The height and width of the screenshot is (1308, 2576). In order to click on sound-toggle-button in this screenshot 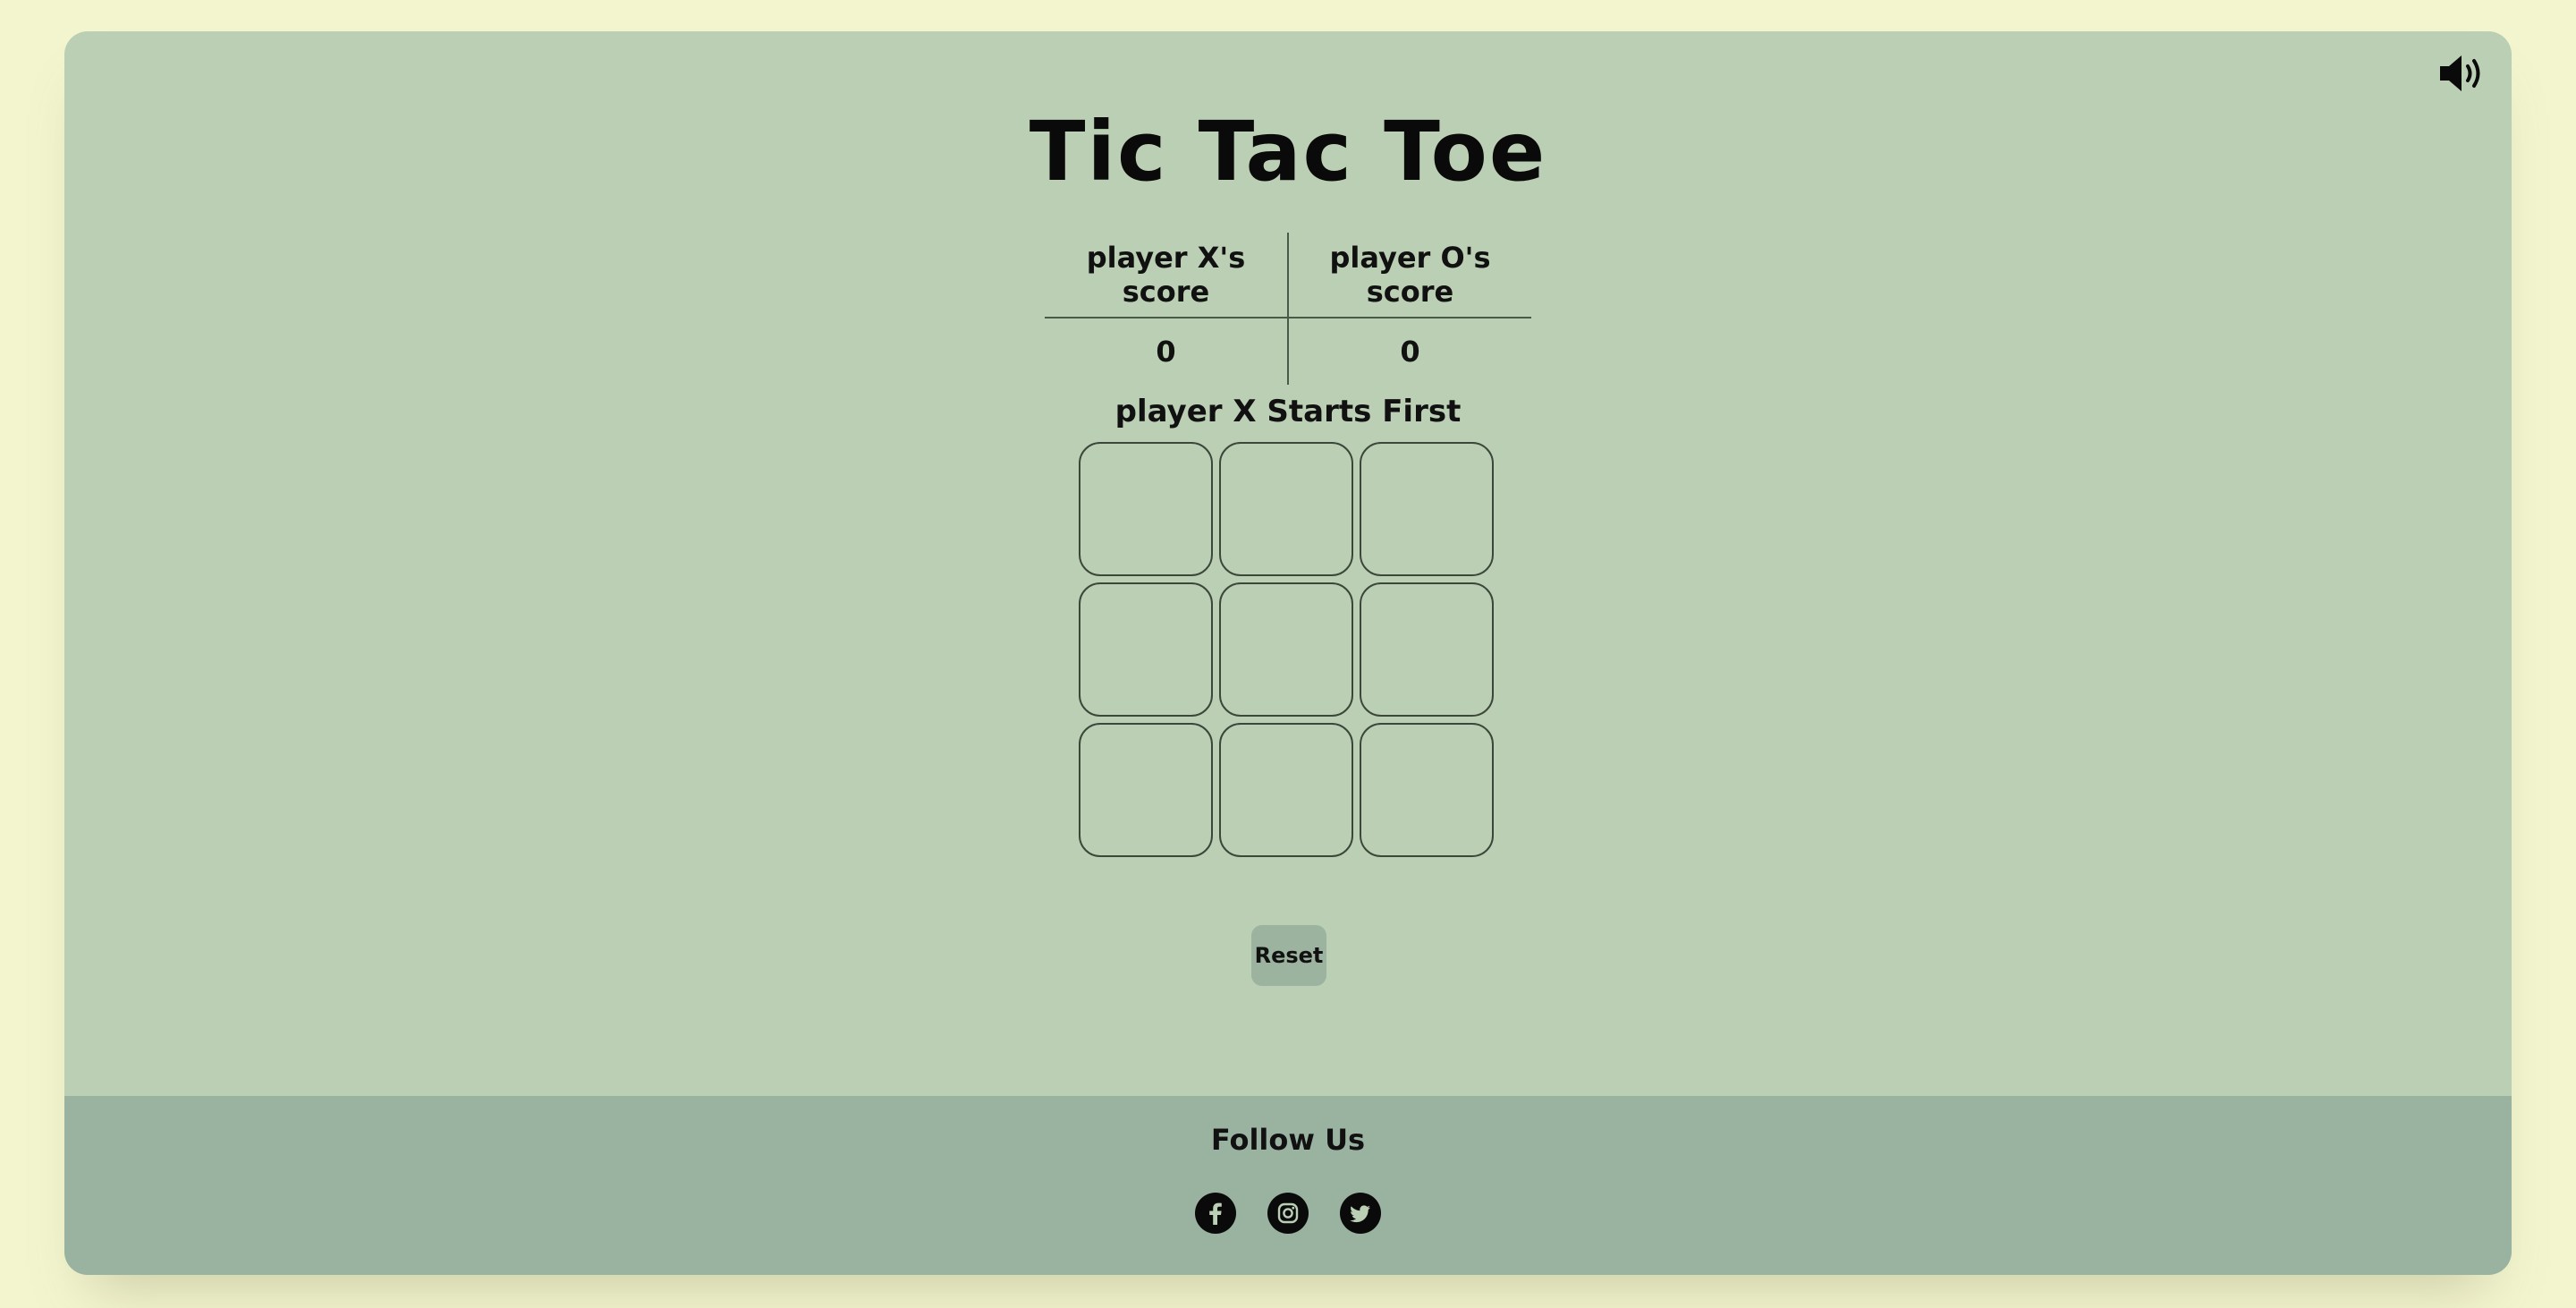, I will do `click(2461, 73)`.